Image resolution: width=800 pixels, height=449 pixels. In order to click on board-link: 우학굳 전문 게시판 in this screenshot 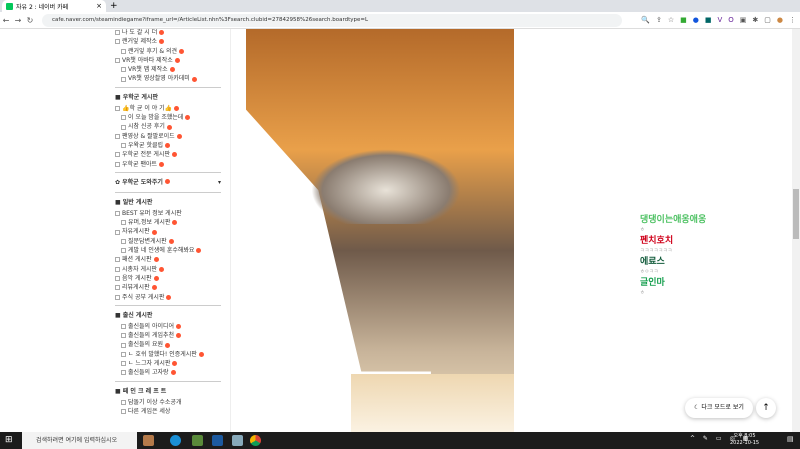, I will do `click(168, 154)`.